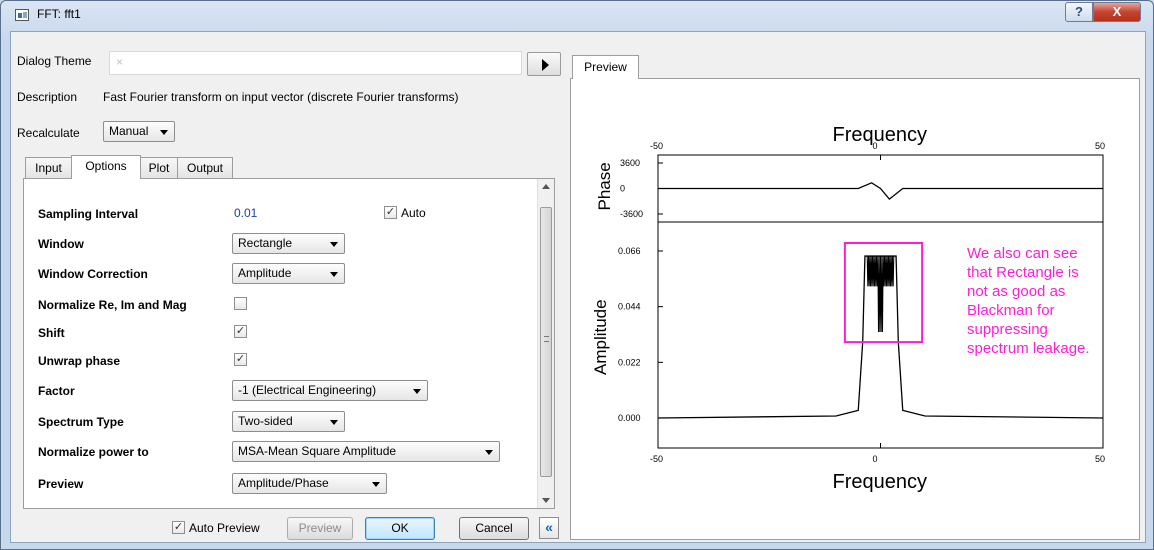 This screenshot has width=1154, height=550. Describe the element at coordinates (880, 135) in the screenshot. I see `top-axis-title: Frequency` at that location.